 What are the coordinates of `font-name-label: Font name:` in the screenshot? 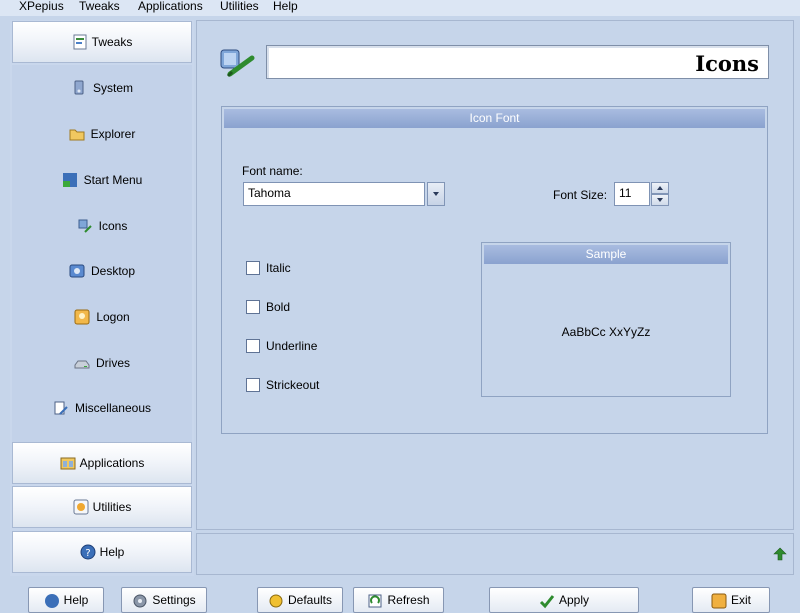 It's located at (272, 171).